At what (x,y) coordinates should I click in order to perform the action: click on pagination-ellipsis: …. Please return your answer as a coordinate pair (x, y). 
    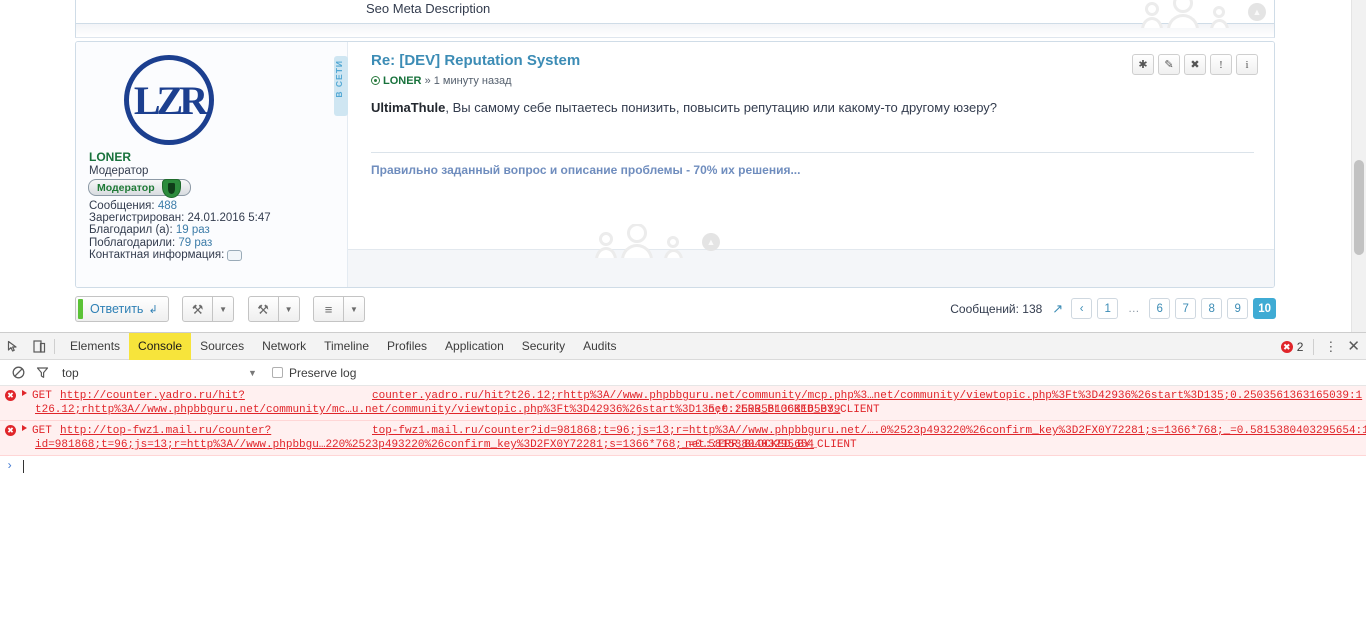
    Looking at the image, I should click on (1133, 308).